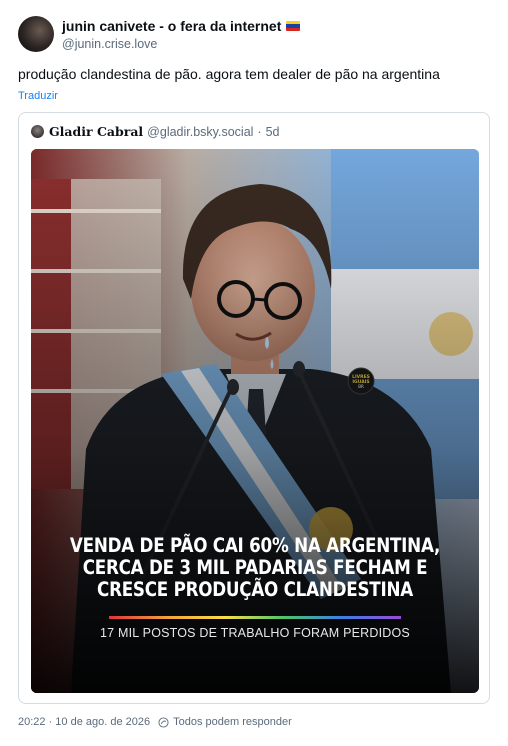 This screenshot has height=746, width=508. Describe the element at coordinates (181, 44) in the screenshot. I see `author-handle: @junin.crise.love` at that location.